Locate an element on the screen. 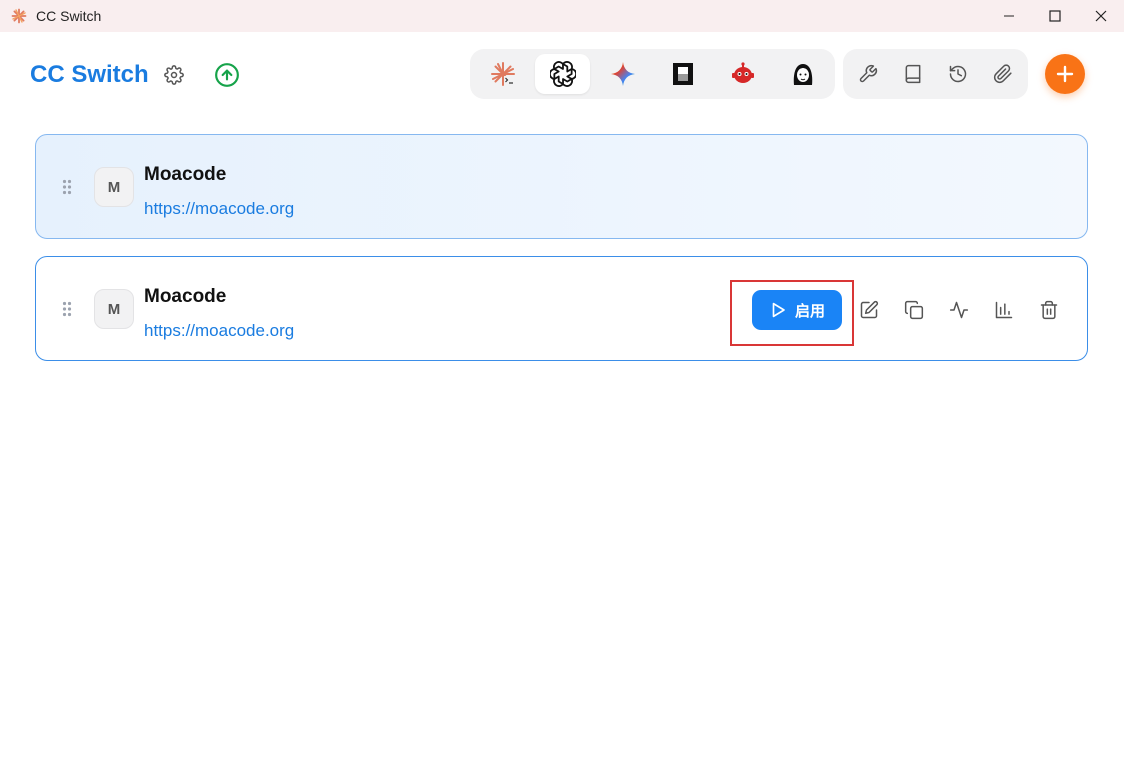  settings-button is located at coordinates (174, 75).